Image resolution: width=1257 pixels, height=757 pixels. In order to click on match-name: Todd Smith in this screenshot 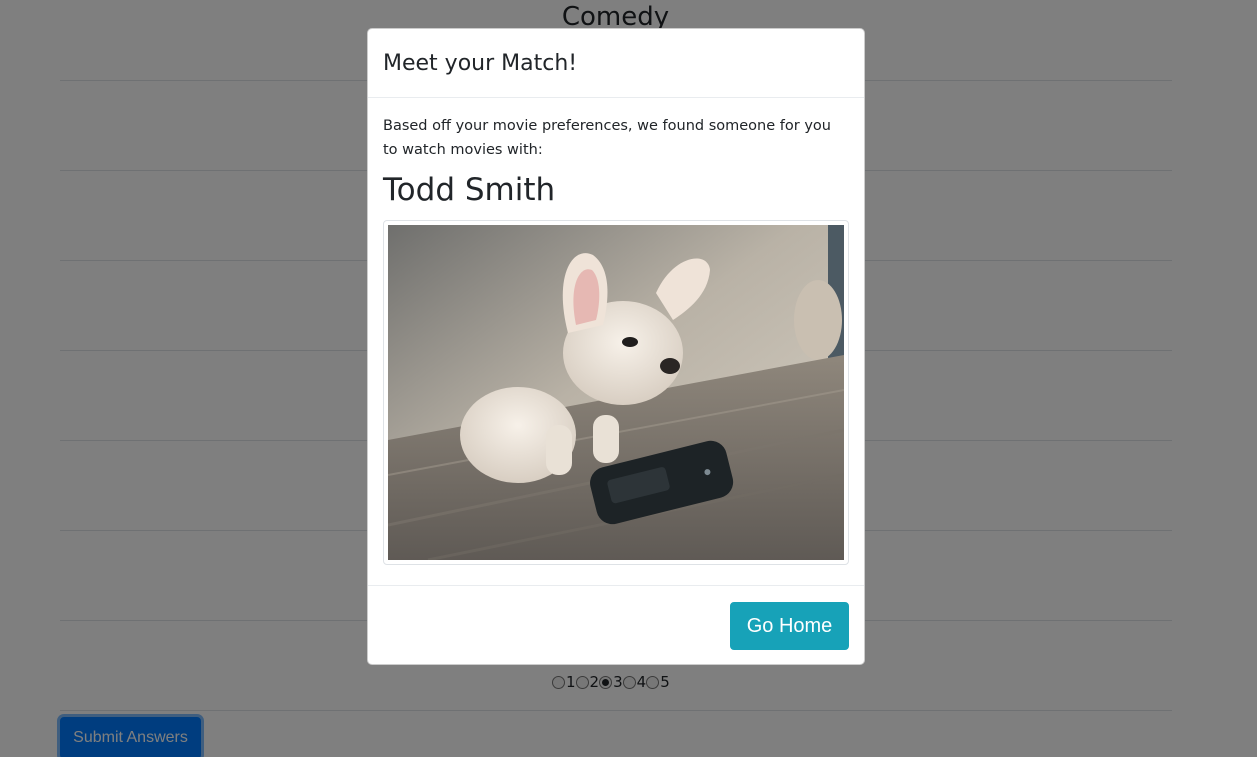, I will do `click(469, 190)`.